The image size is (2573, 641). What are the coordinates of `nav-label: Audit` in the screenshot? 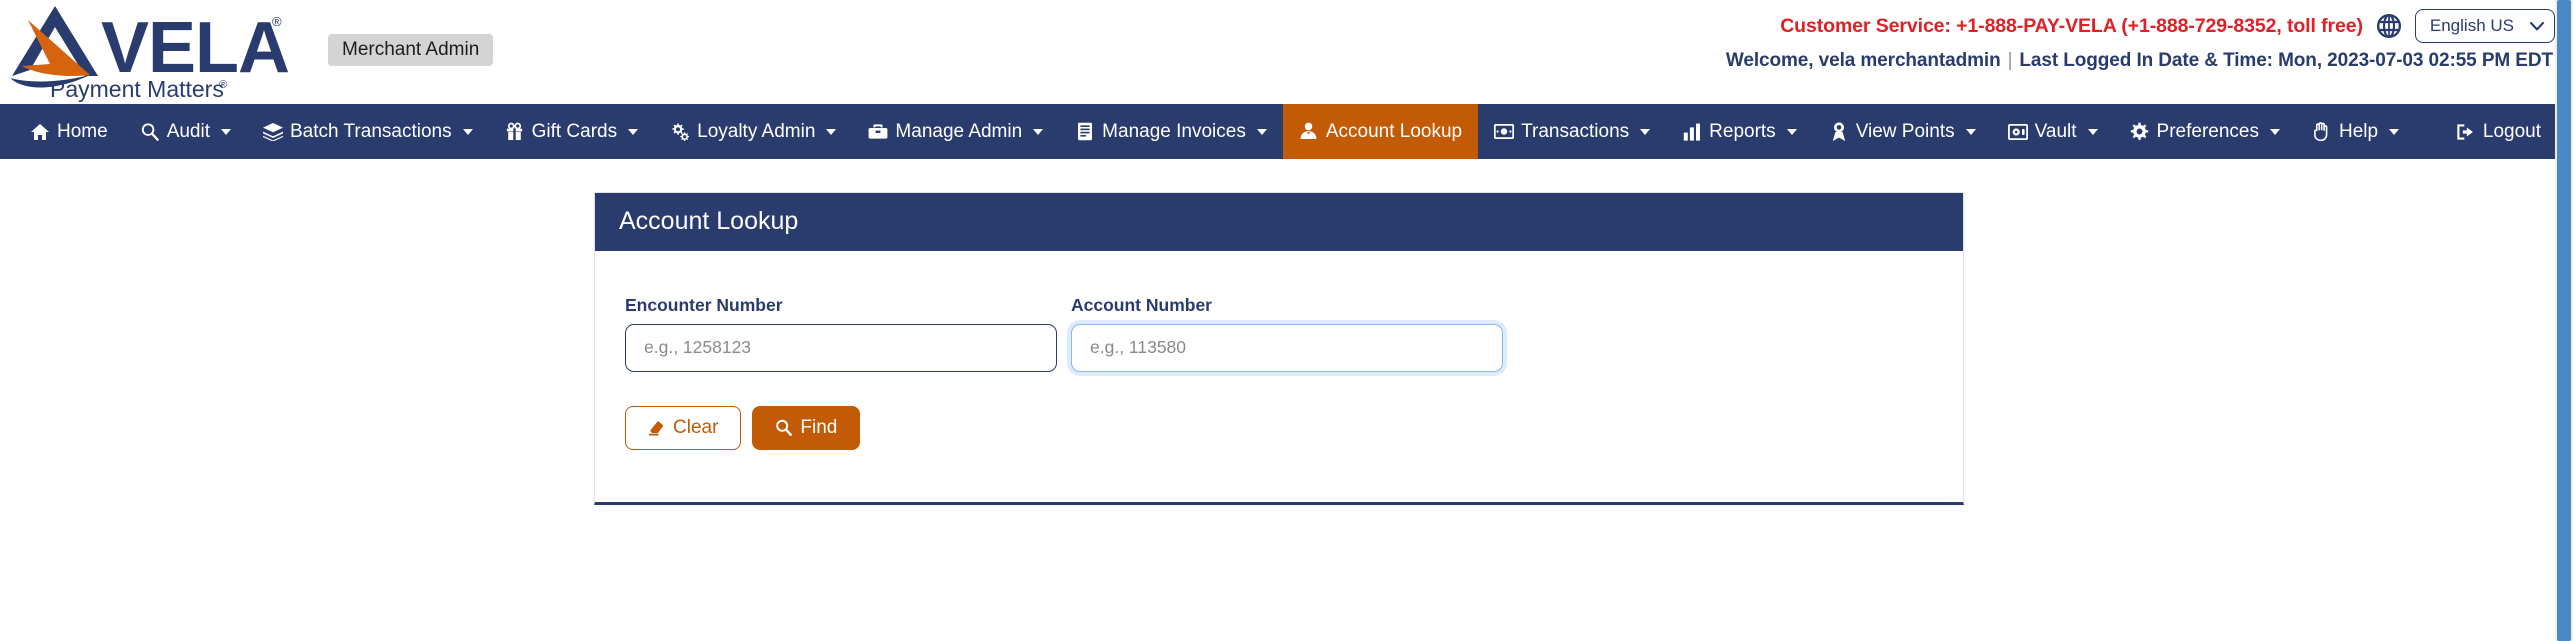 It's located at (188, 131).